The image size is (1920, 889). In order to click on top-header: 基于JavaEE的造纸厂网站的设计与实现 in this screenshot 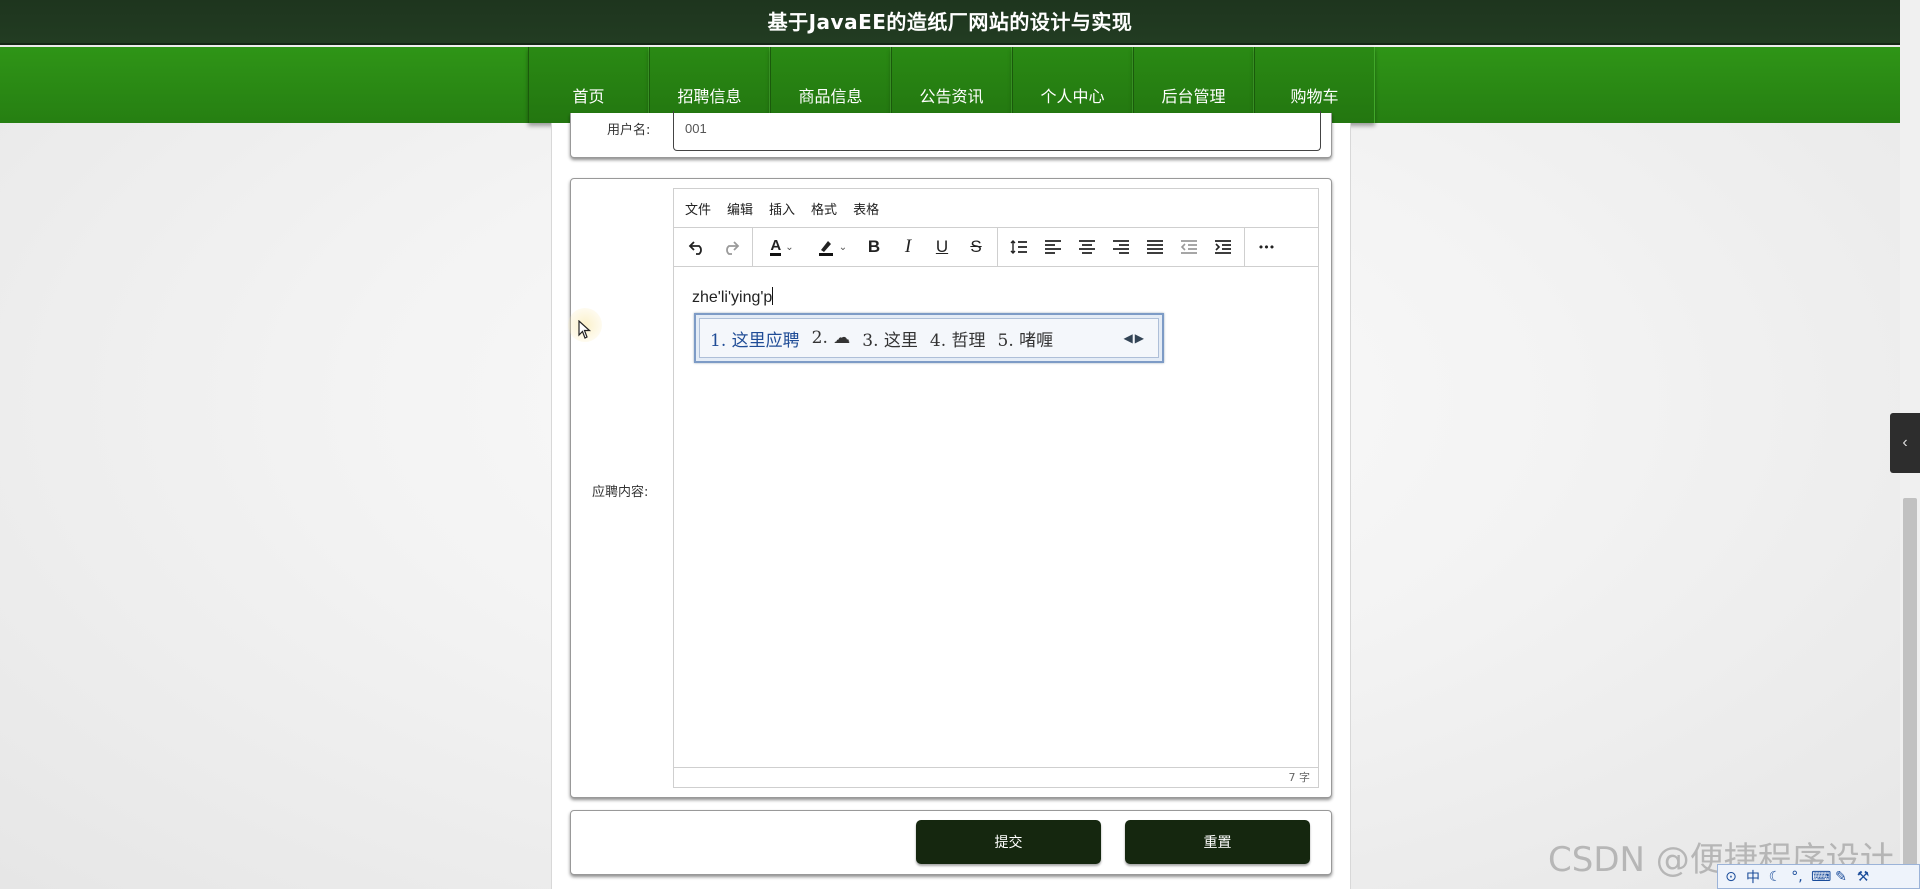, I will do `click(950, 22)`.